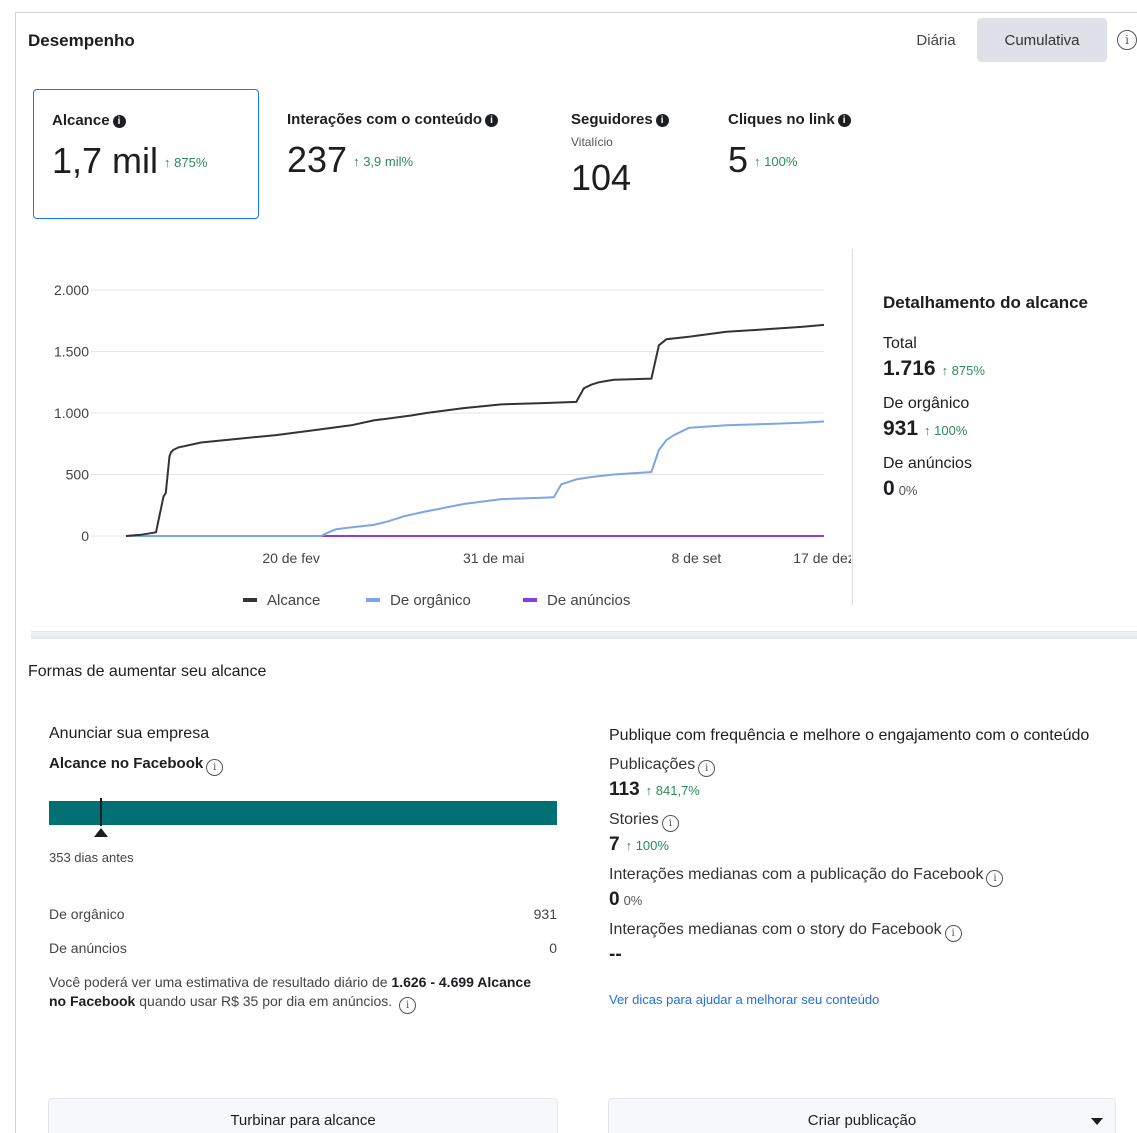 Image resolution: width=1137 pixels, height=1133 pixels. What do you see at coordinates (129, 733) in the screenshot?
I see `advertise-title: Anunciar sua empresa` at bounding box center [129, 733].